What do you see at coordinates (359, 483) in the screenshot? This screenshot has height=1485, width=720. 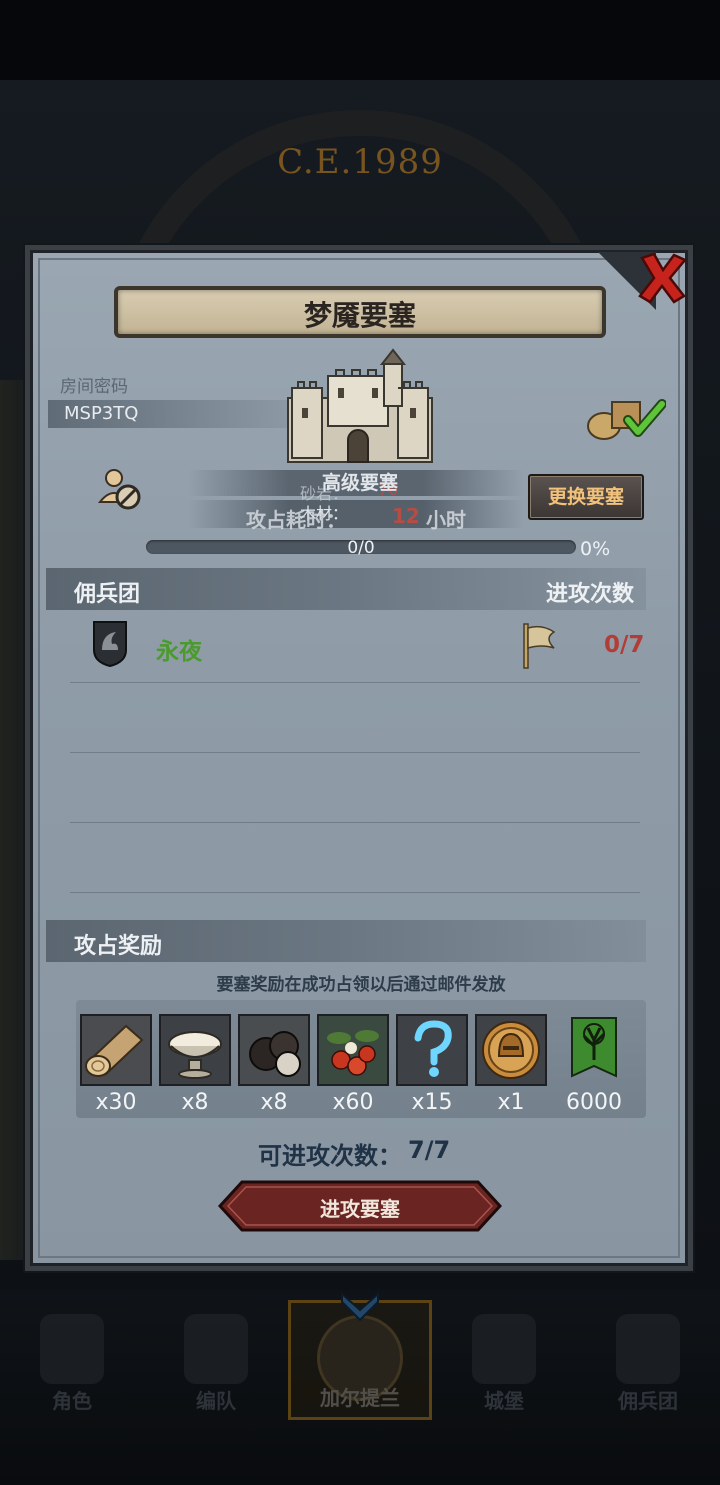 I see `fortress-level: 高级要塞` at bounding box center [359, 483].